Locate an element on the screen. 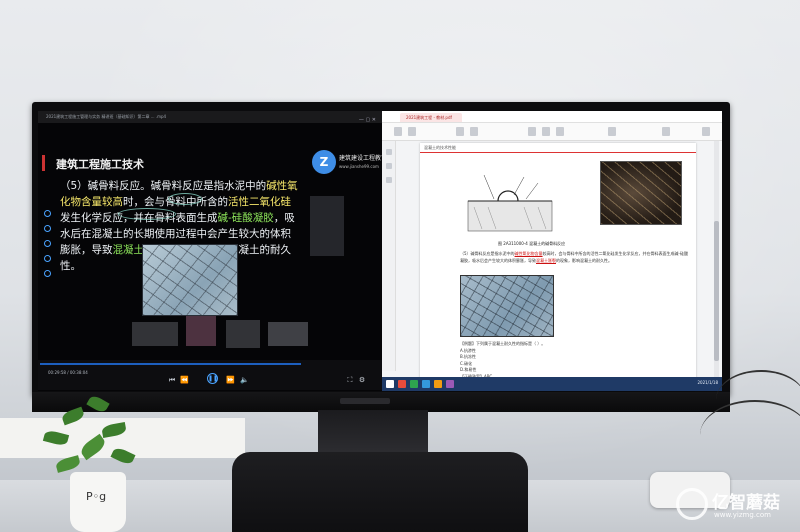  start-icon is located at coordinates (390, 384).